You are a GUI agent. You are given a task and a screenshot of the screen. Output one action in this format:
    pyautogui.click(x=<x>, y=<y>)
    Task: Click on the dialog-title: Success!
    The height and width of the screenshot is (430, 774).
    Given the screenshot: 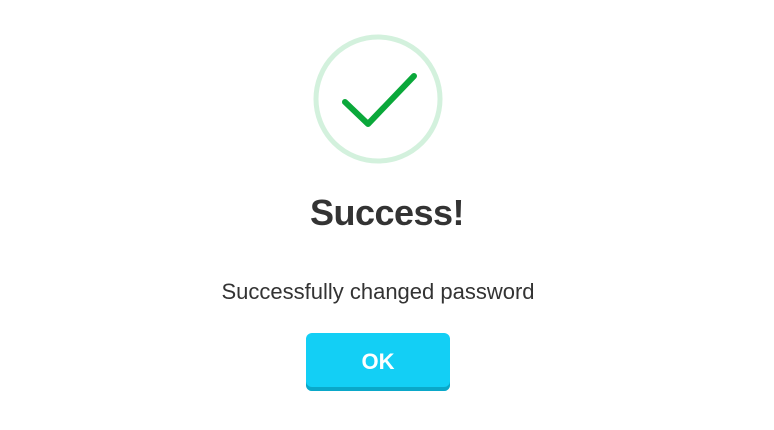 What is the action you would take?
    pyautogui.click(x=387, y=212)
    